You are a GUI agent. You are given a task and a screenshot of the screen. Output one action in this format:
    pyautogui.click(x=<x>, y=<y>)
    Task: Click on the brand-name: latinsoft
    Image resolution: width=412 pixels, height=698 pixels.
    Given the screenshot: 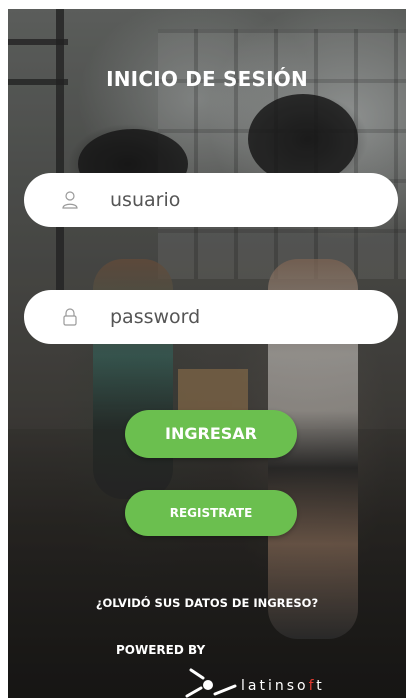 What is the action you would take?
    pyautogui.click(x=283, y=686)
    